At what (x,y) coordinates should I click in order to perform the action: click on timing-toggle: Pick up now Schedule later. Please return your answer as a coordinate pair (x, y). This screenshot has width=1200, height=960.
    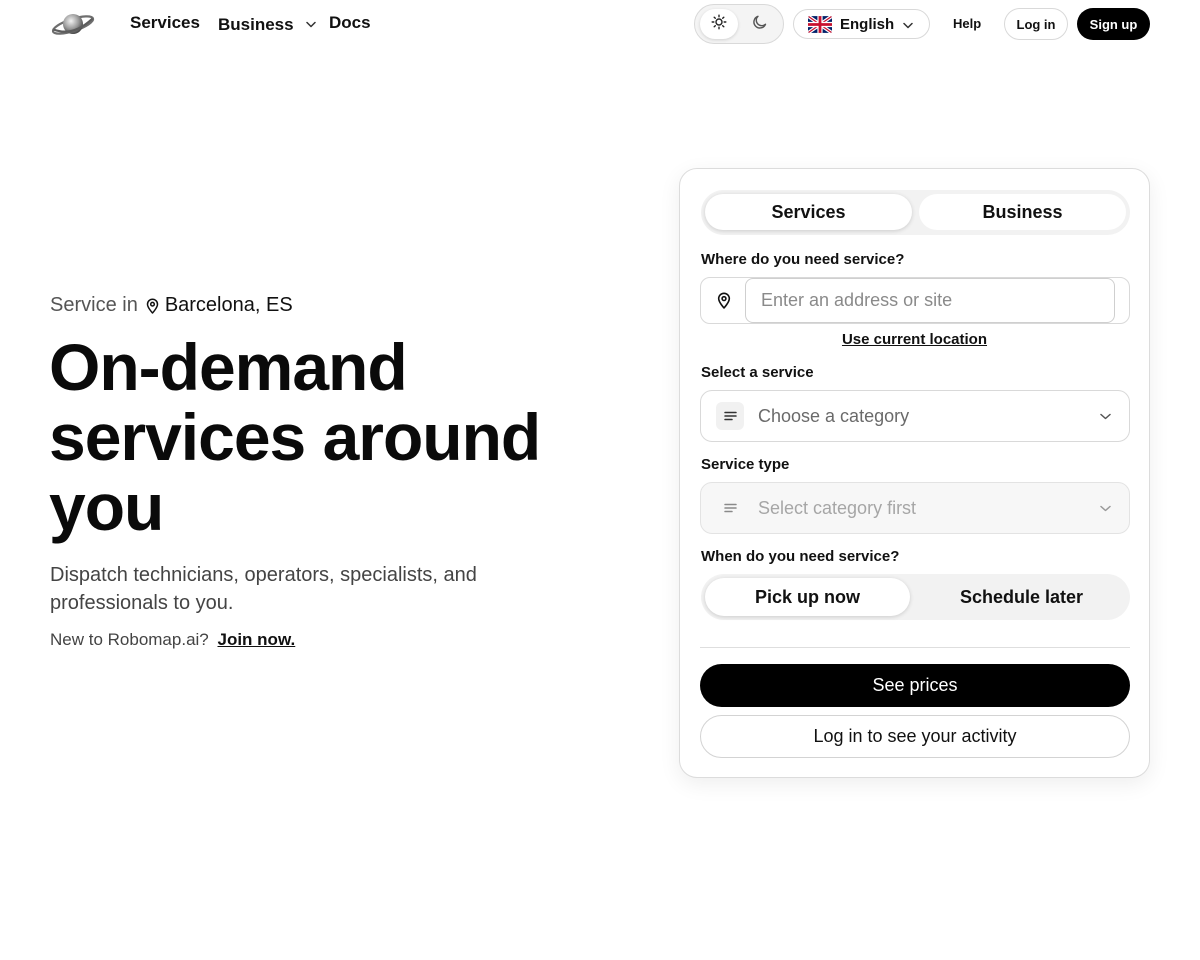
    Looking at the image, I should click on (915, 597).